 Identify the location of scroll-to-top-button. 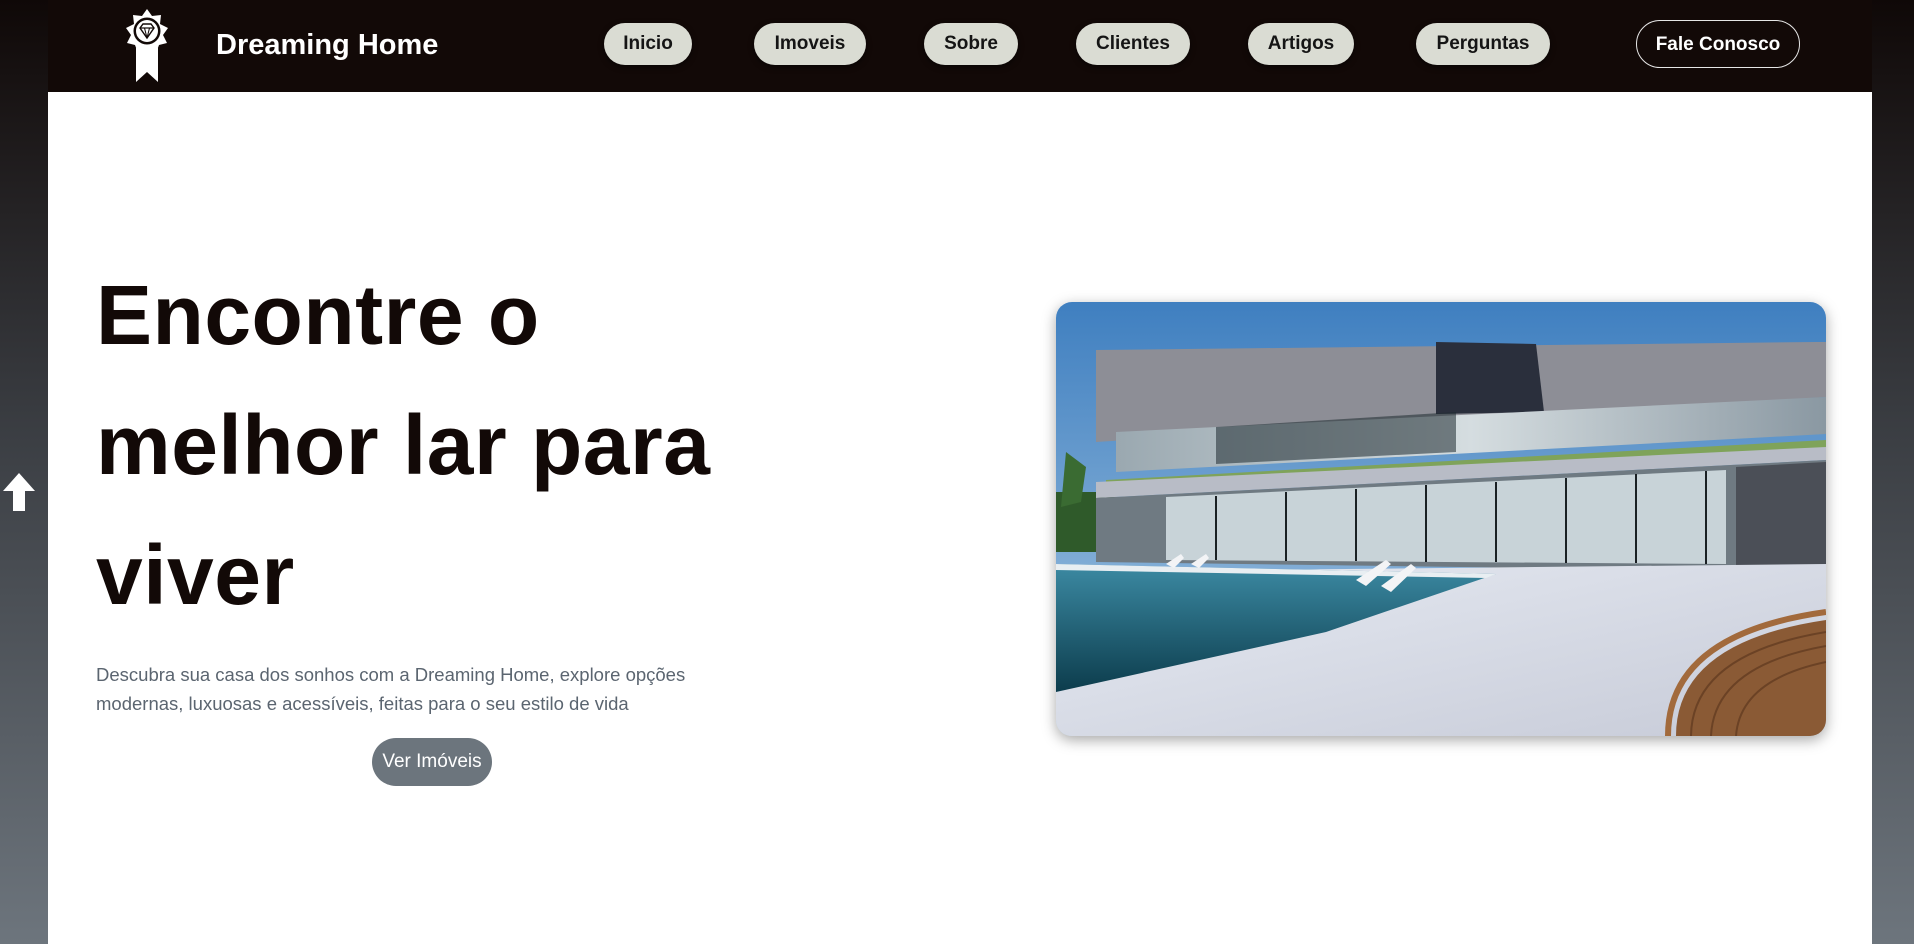
(19, 492).